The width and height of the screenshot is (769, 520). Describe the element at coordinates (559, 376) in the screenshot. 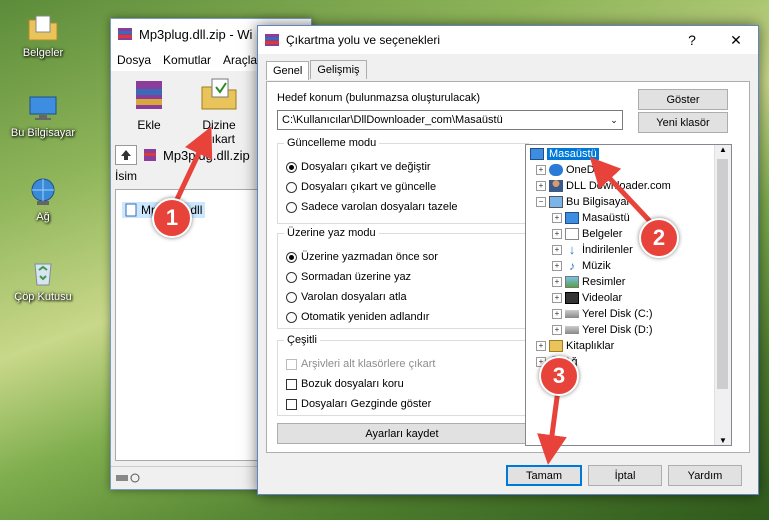

I see `callout-3: 3` at that location.